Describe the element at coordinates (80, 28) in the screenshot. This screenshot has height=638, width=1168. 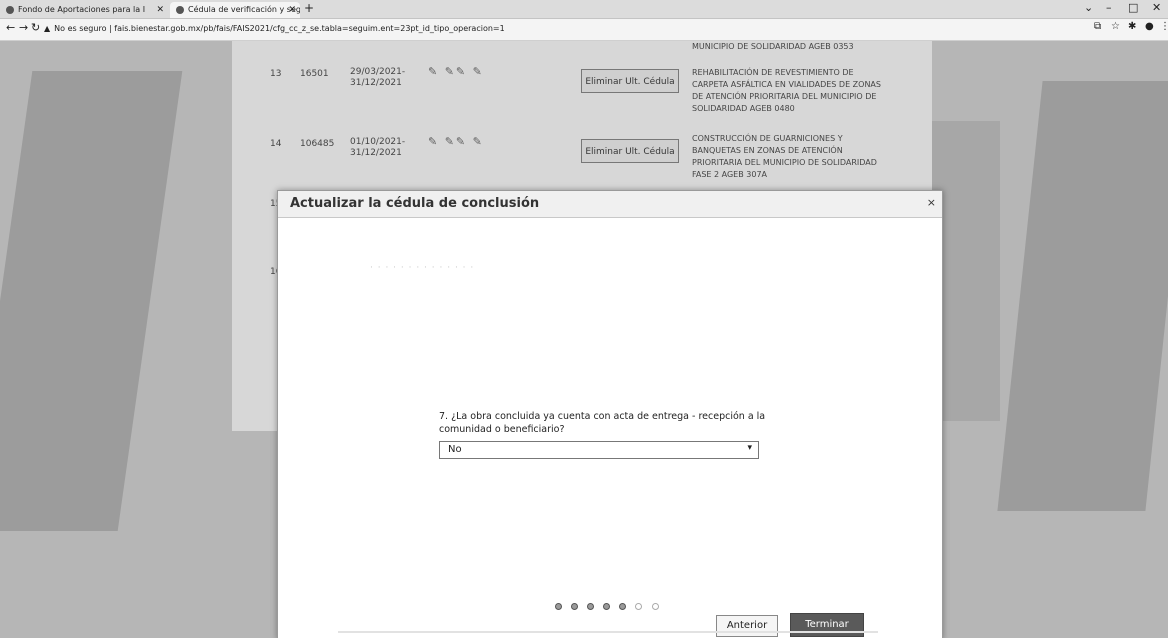
I see `security-label: No es seguro` at that location.